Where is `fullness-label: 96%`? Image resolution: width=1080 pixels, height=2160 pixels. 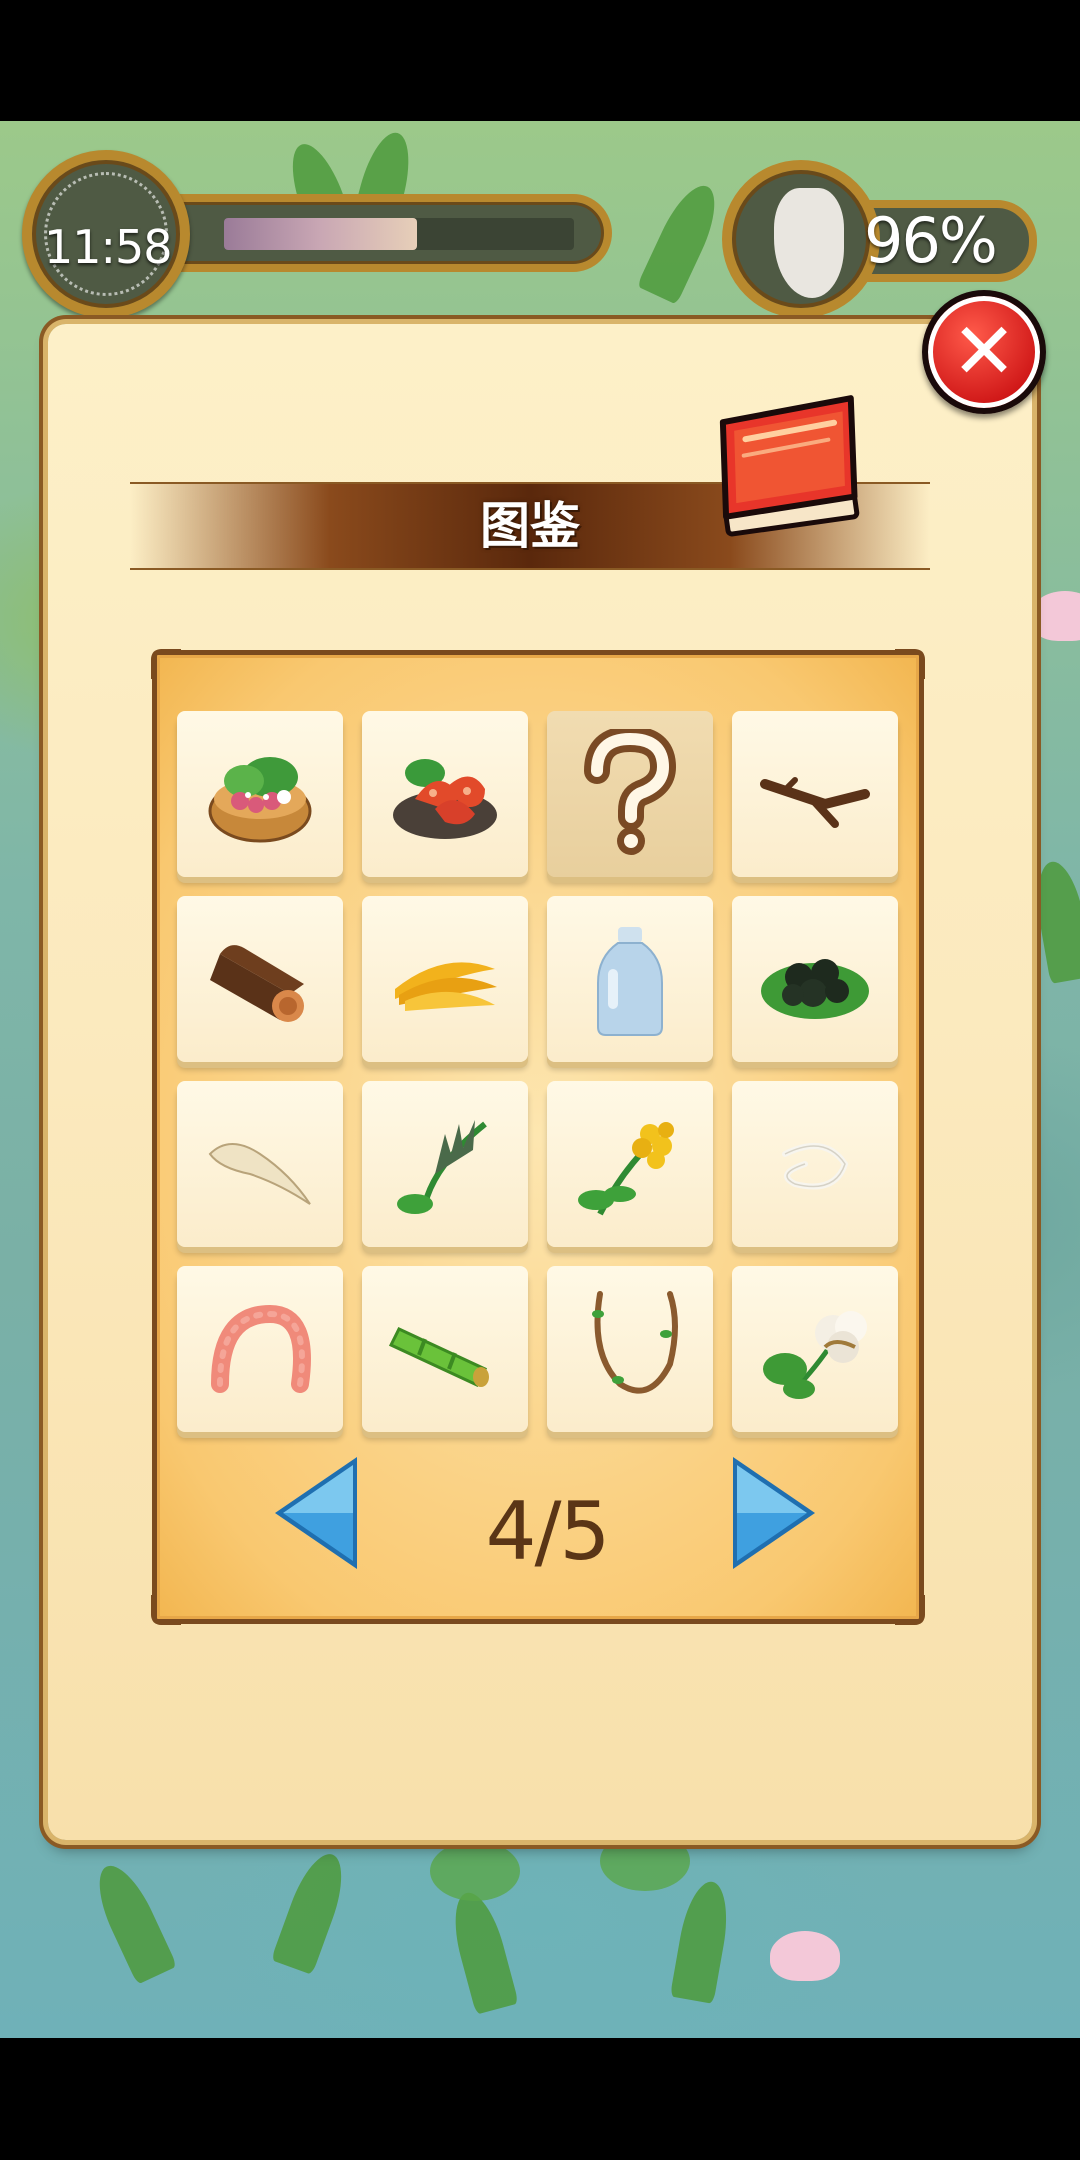 fullness-label: 96% is located at coordinates (931, 240).